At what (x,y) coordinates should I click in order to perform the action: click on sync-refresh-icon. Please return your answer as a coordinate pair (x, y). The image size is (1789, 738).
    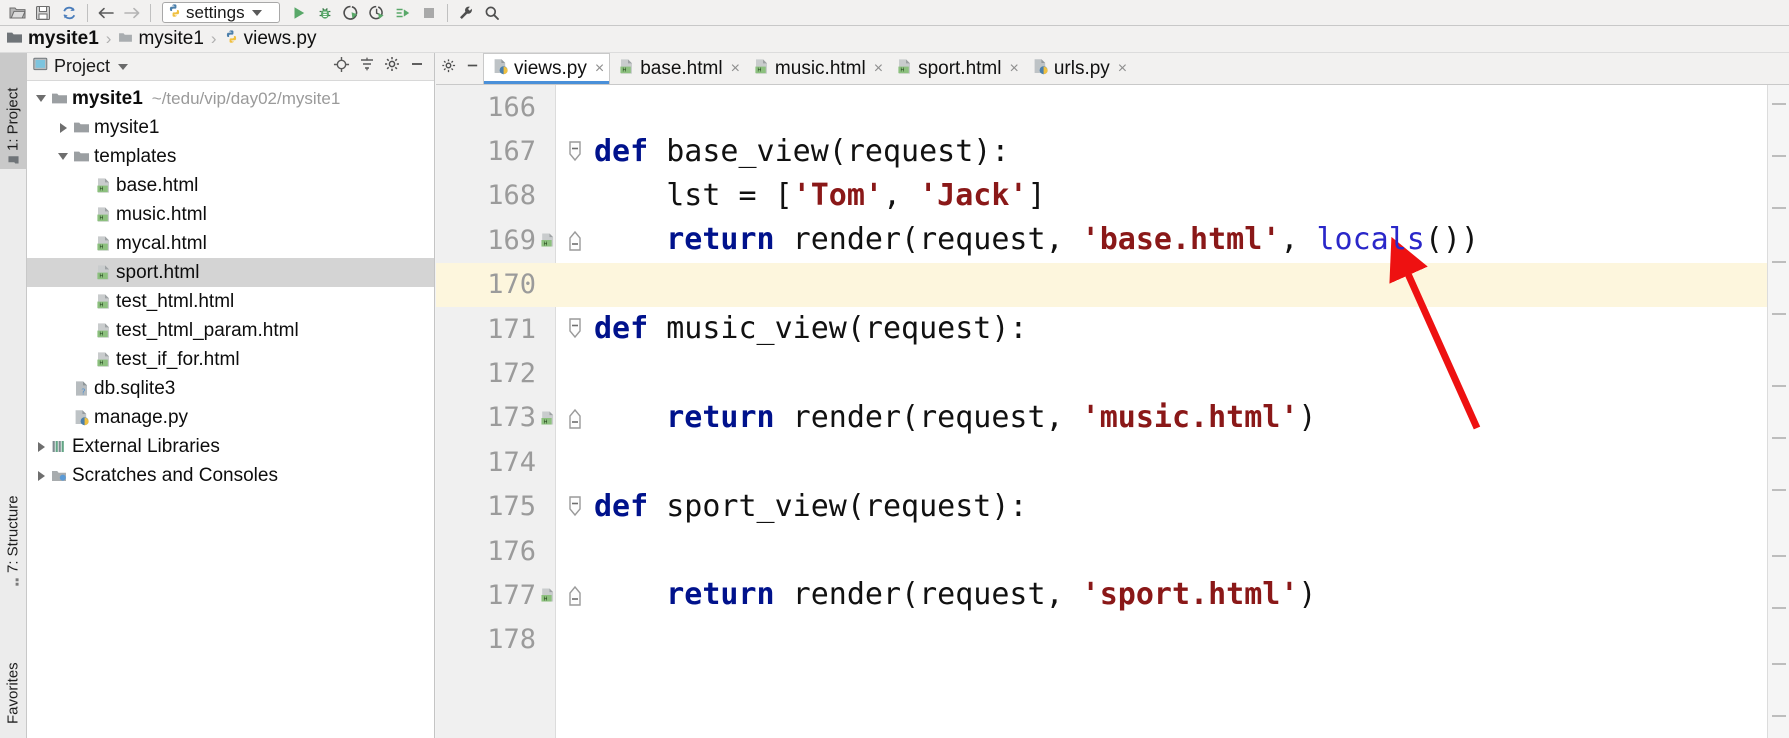
    Looking at the image, I should click on (69, 13).